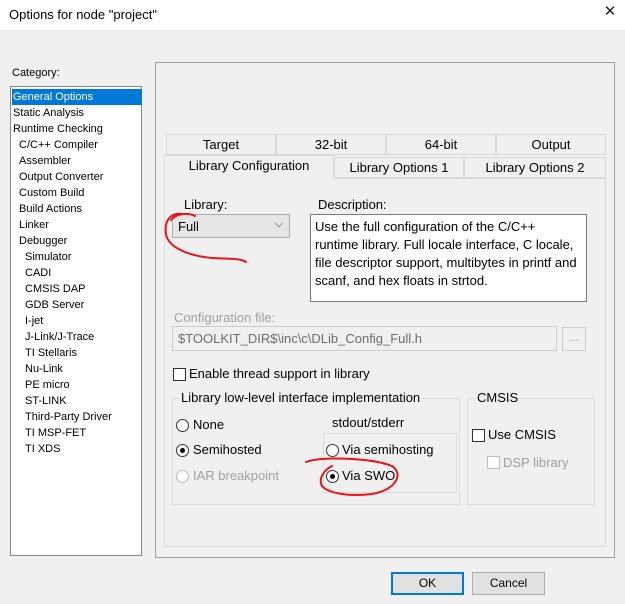  Describe the element at coordinates (278, 224) in the screenshot. I see `chevron-down-icon: ⌵` at that location.